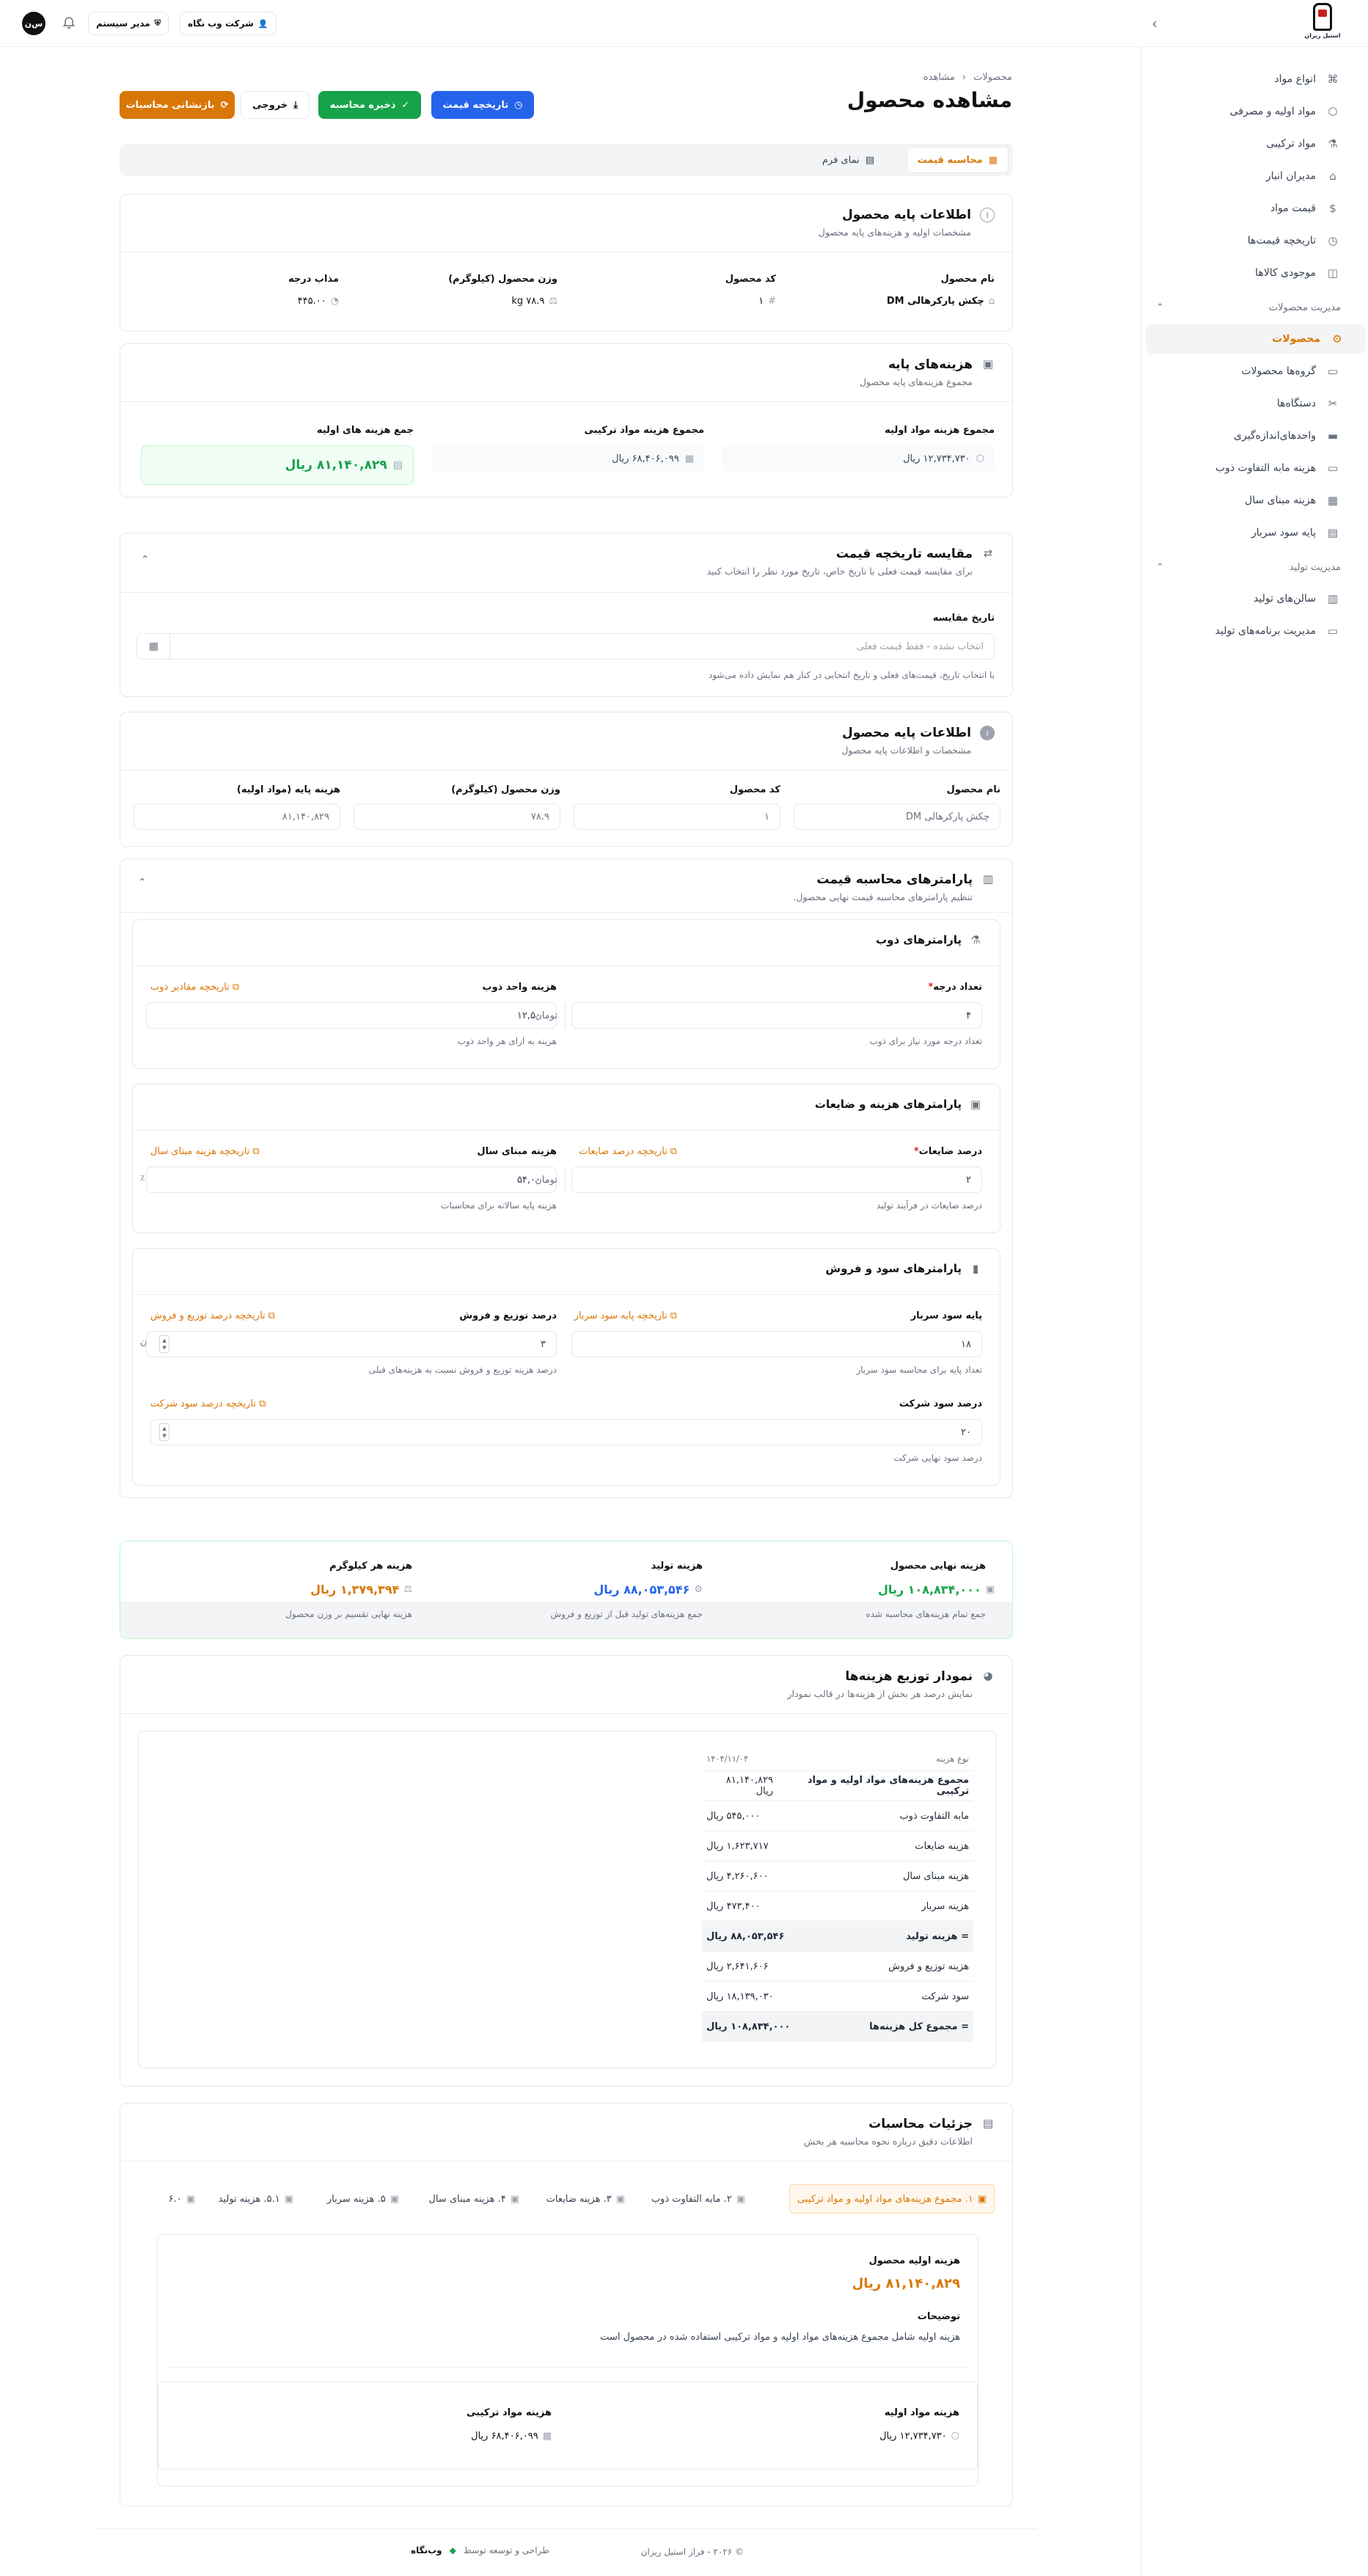 The width and height of the screenshot is (1368, 2576). What do you see at coordinates (1256, 339) in the screenshot?
I see `sidebar-item: ⚙ محصولات` at bounding box center [1256, 339].